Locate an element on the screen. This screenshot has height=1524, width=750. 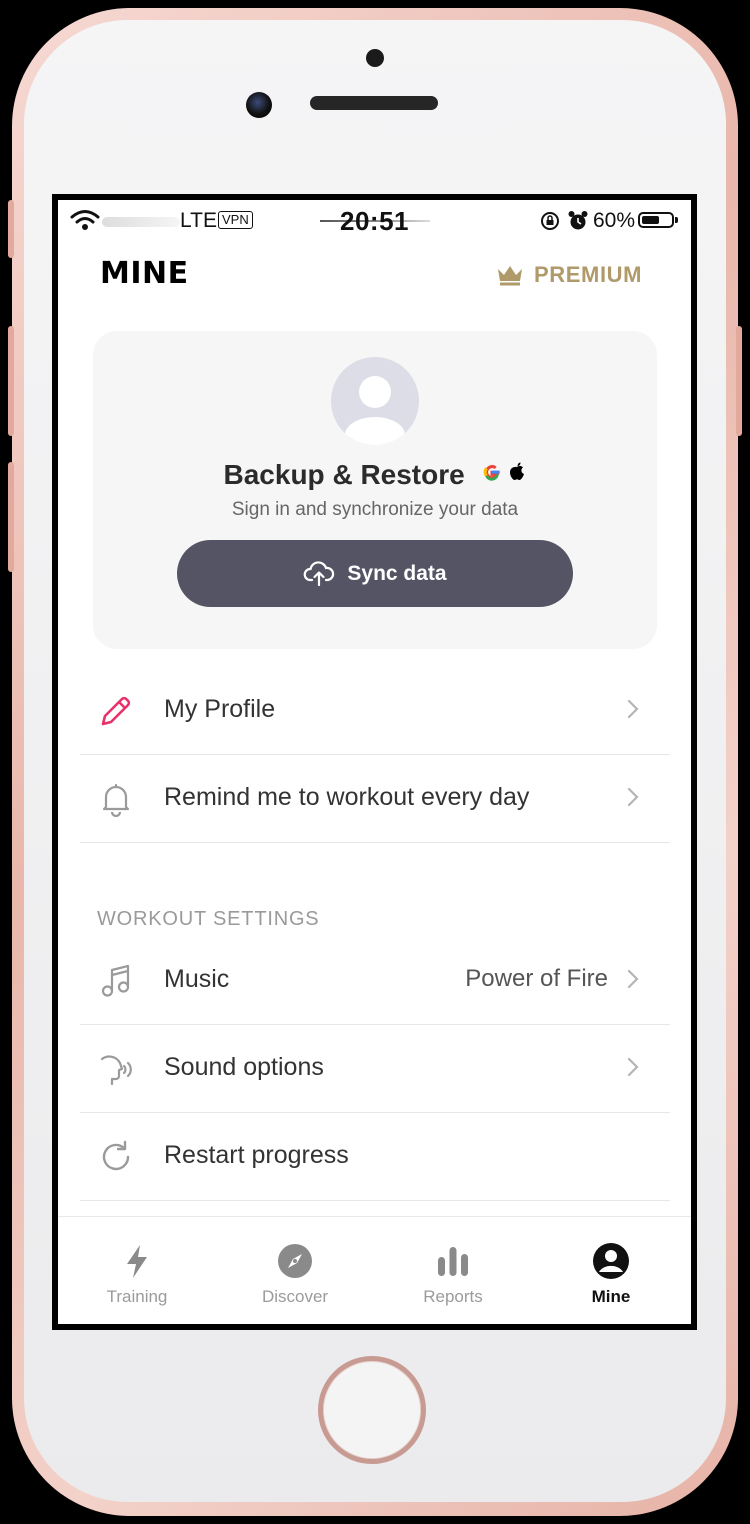
wifi-icon is located at coordinates (85, 220).